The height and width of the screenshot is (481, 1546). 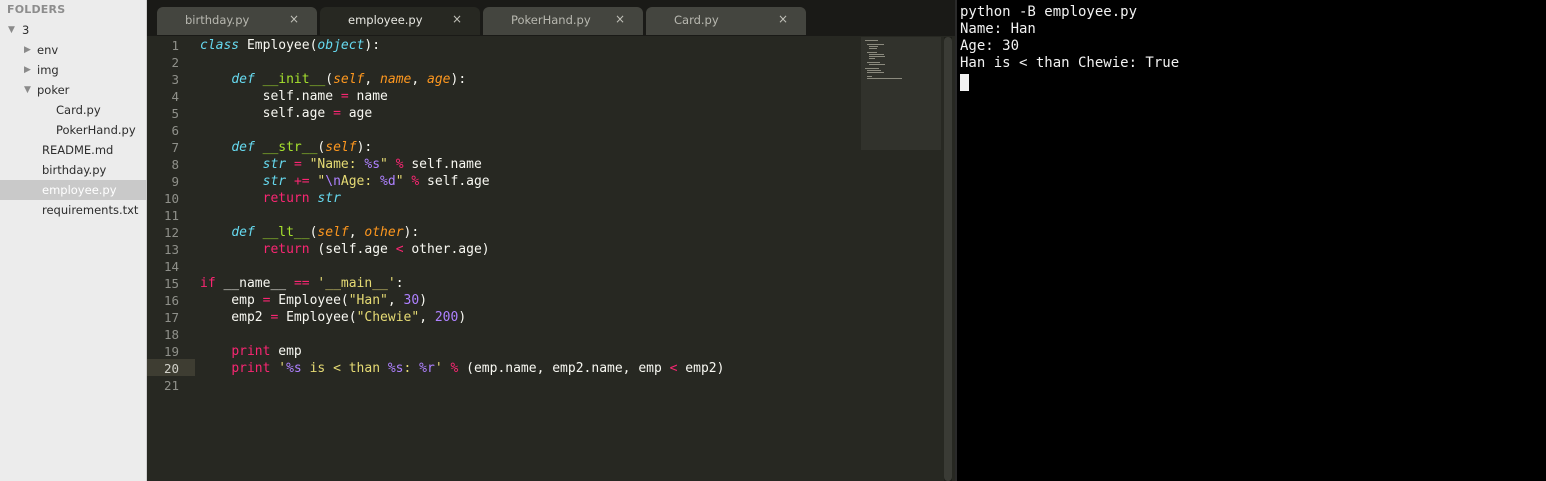 What do you see at coordinates (333, 317) in the screenshot?
I see `code-line: emp2 = Employee("Chewie", 200)` at bounding box center [333, 317].